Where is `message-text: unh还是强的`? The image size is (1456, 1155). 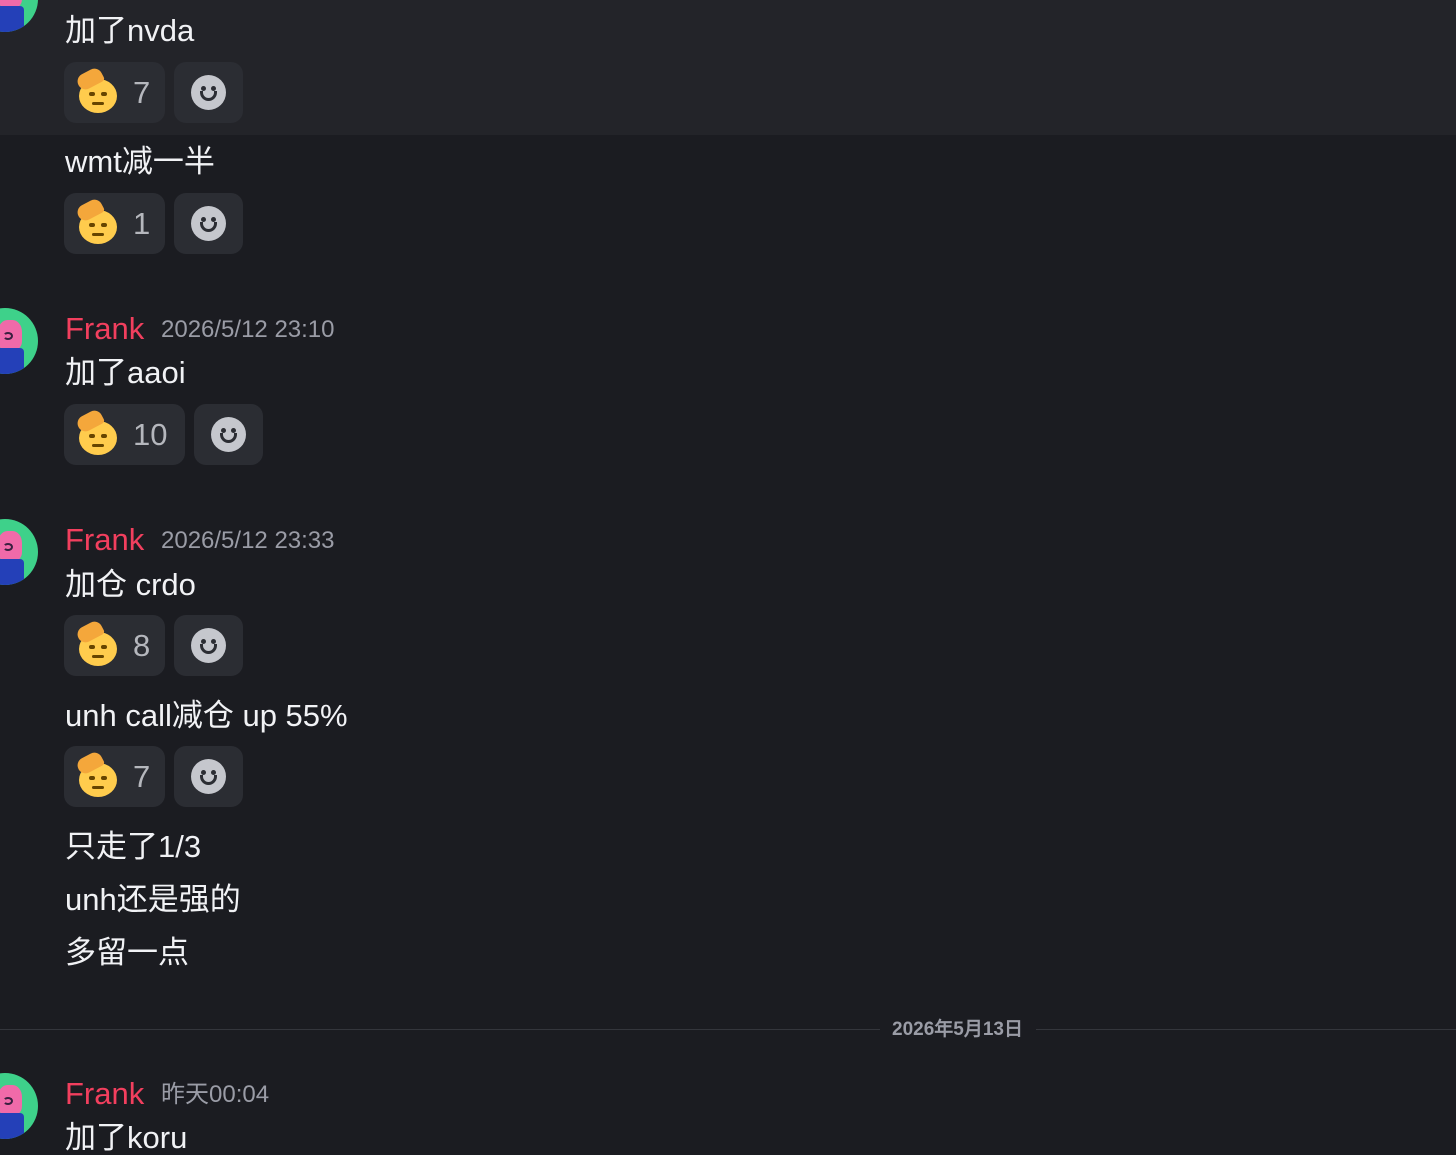
message-text: unh还是强的 is located at coordinates (153, 899).